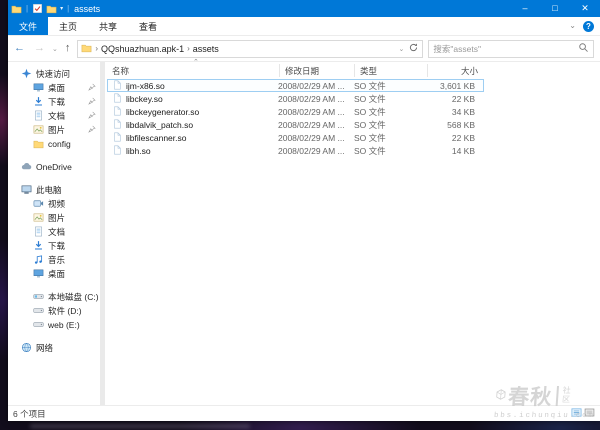 This screenshot has width=600, height=430. What do you see at coordinates (57, 204) in the screenshot?
I see `sidebar-item-label: 视频` at bounding box center [57, 204].